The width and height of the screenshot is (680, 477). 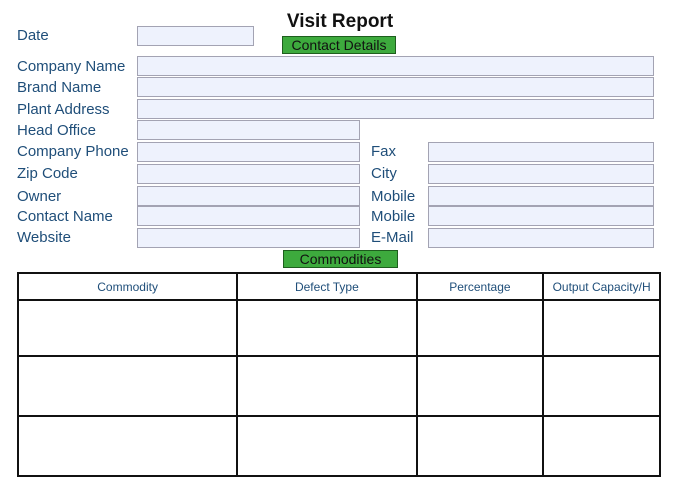 I want to click on head-office-label: Head Office, so click(x=56, y=130).